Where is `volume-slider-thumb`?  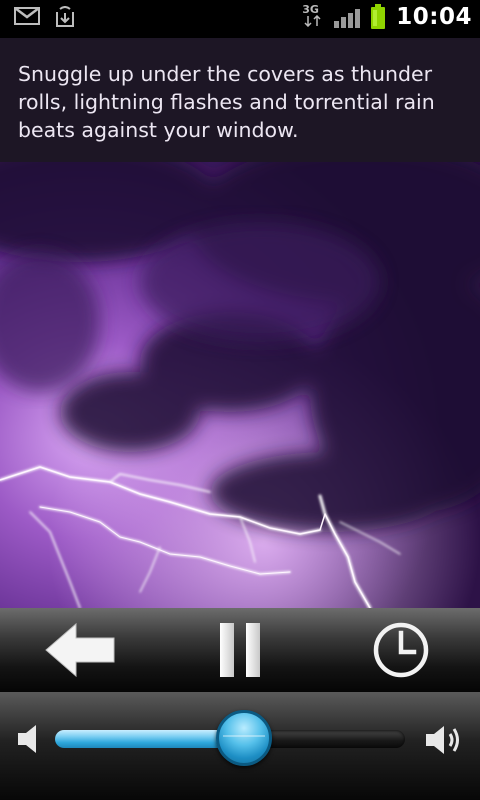 volume-slider-thumb is located at coordinates (244, 738).